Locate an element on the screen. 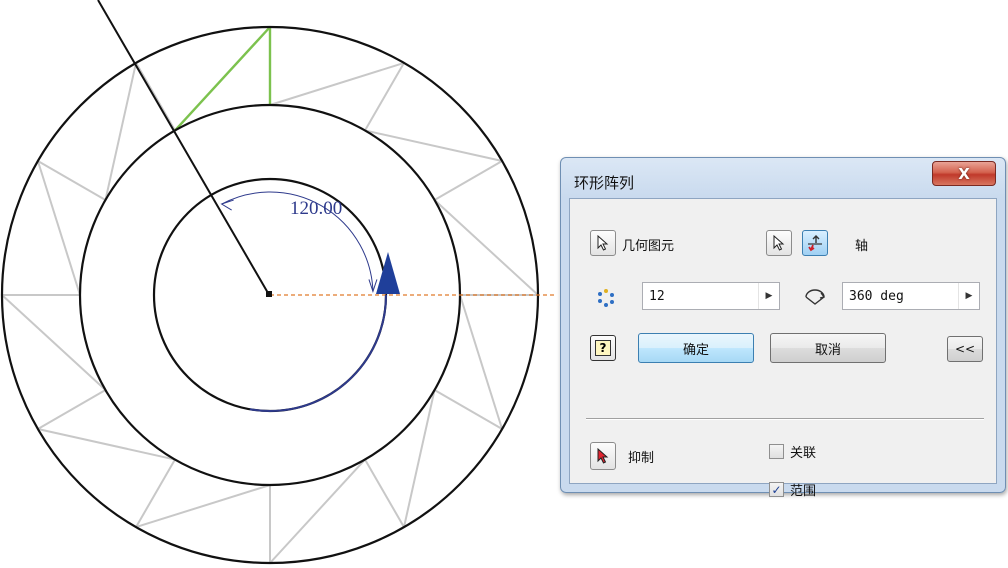 The width and height of the screenshot is (1008, 568). count-field: ▶ is located at coordinates (711, 296).